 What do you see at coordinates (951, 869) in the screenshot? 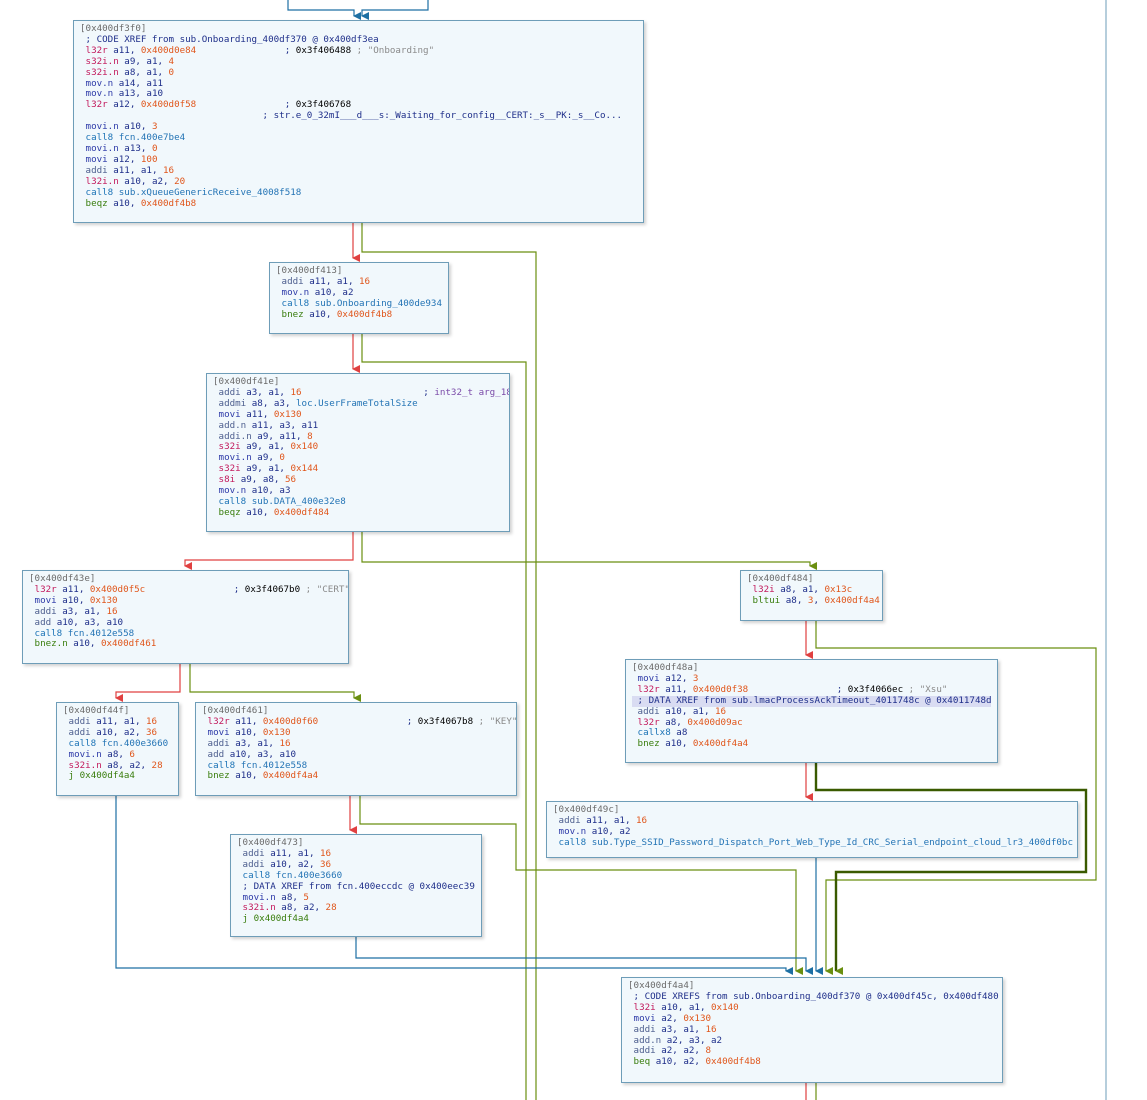
I see `edge-selected-branch` at bounding box center [951, 869].